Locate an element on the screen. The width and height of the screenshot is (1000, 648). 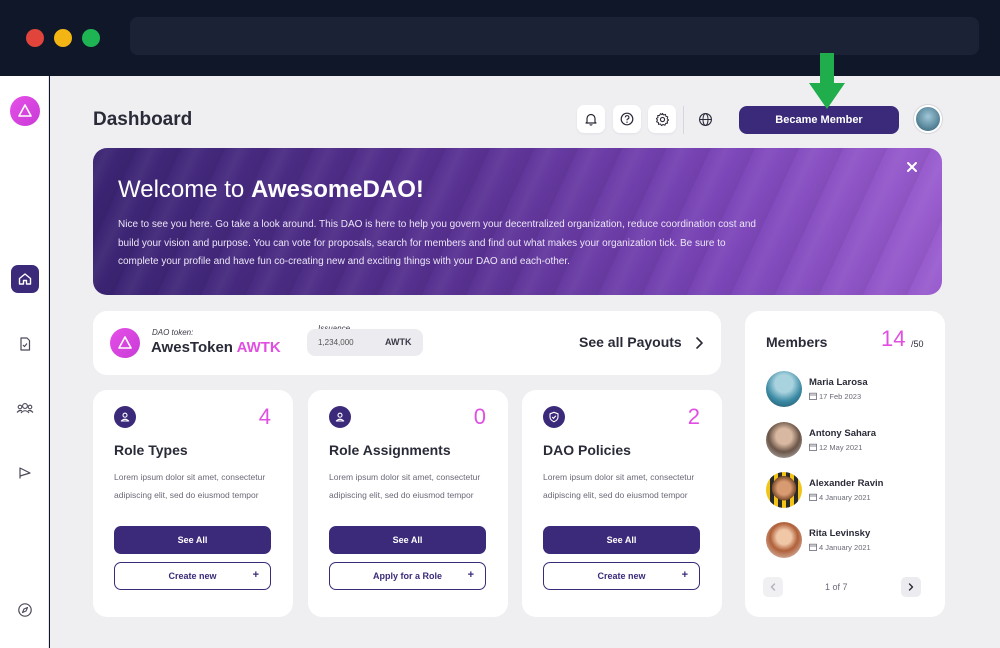
banner-title-dao: AwesomeDAO! is located at coordinates (337, 189).